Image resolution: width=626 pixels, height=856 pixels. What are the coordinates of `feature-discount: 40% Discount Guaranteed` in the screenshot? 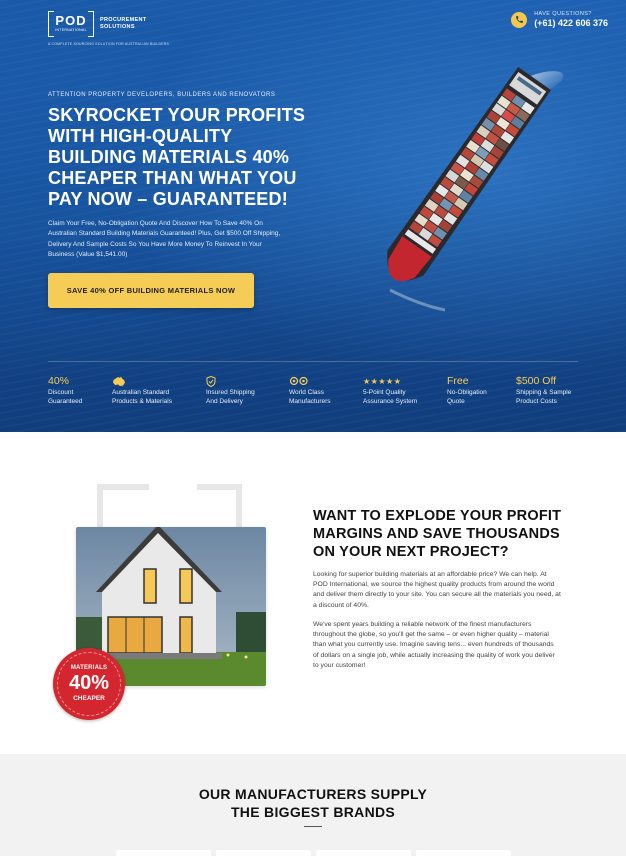 It's located at (65, 390).